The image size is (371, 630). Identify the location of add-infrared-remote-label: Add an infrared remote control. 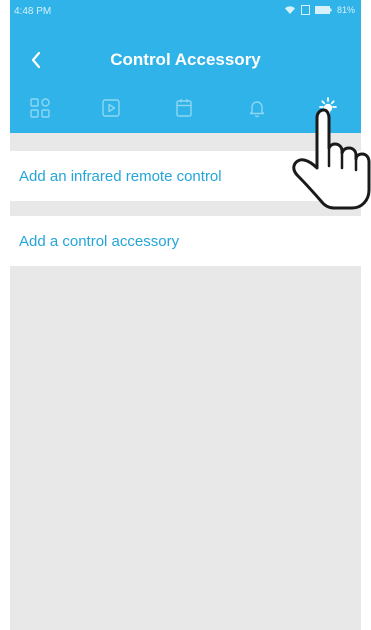
(120, 176).